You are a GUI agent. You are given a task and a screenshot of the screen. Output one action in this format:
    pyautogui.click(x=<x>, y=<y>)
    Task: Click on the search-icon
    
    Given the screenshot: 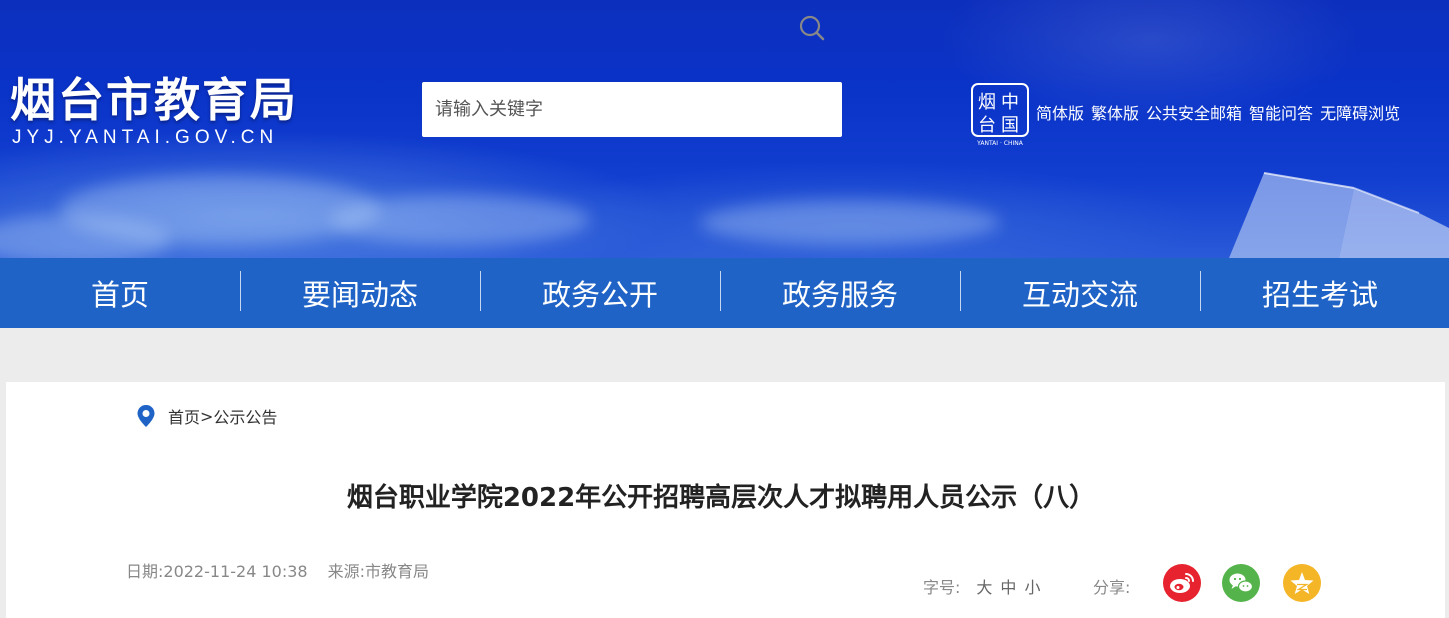 What is the action you would take?
    pyautogui.click(x=819, y=27)
    